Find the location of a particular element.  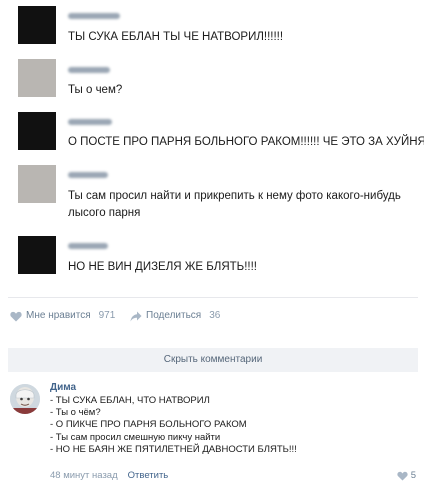

divider is located at coordinates (213, 297).